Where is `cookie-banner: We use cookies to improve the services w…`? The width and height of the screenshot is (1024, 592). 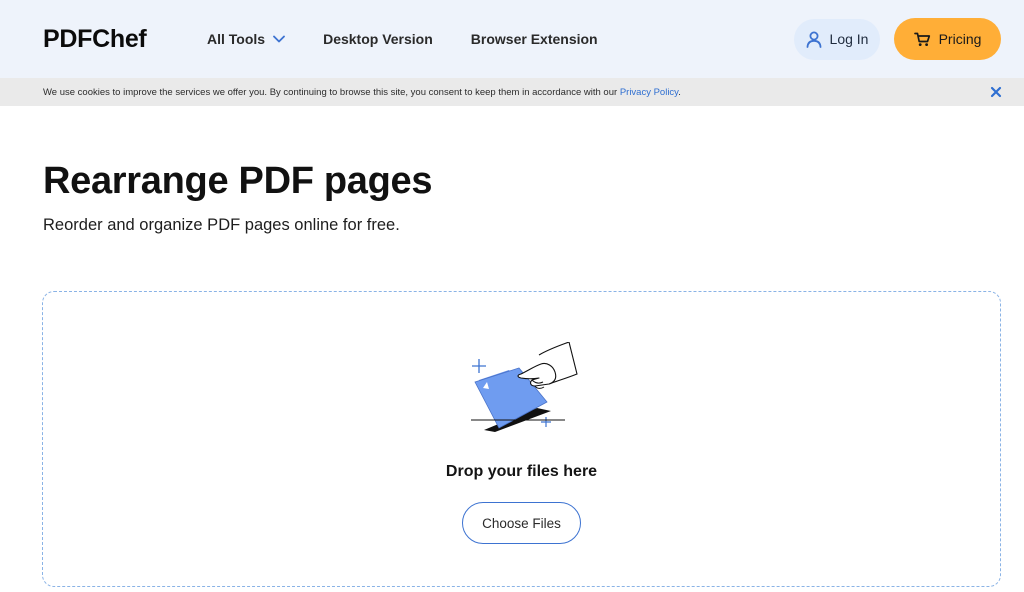
cookie-banner: We use cookies to improve the services w… is located at coordinates (512, 92).